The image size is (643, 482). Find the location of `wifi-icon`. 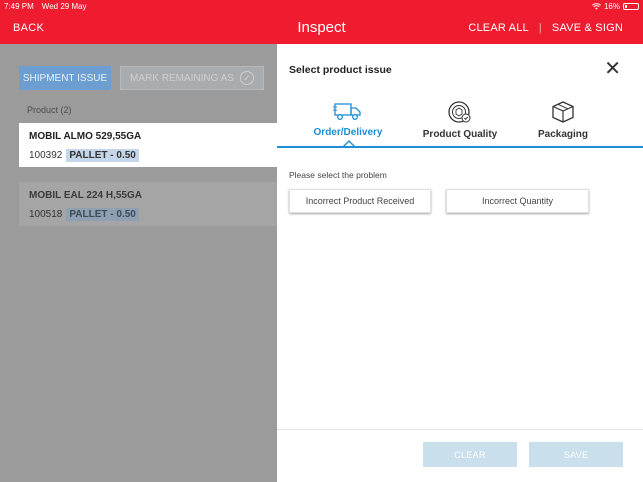

wifi-icon is located at coordinates (596, 6).